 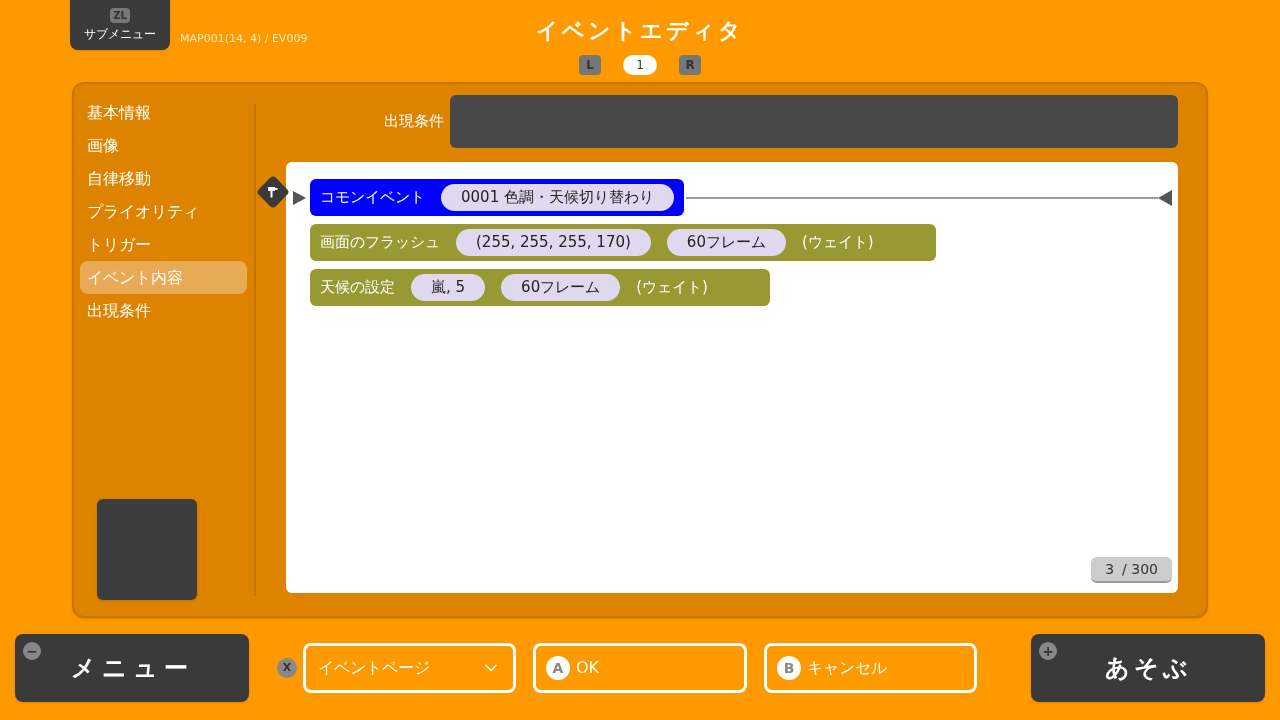 What do you see at coordinates (244, 39) in the screenshot?
I see `location-text: MAP001(14, 4) / EV009` at bounding box center [244, 39].